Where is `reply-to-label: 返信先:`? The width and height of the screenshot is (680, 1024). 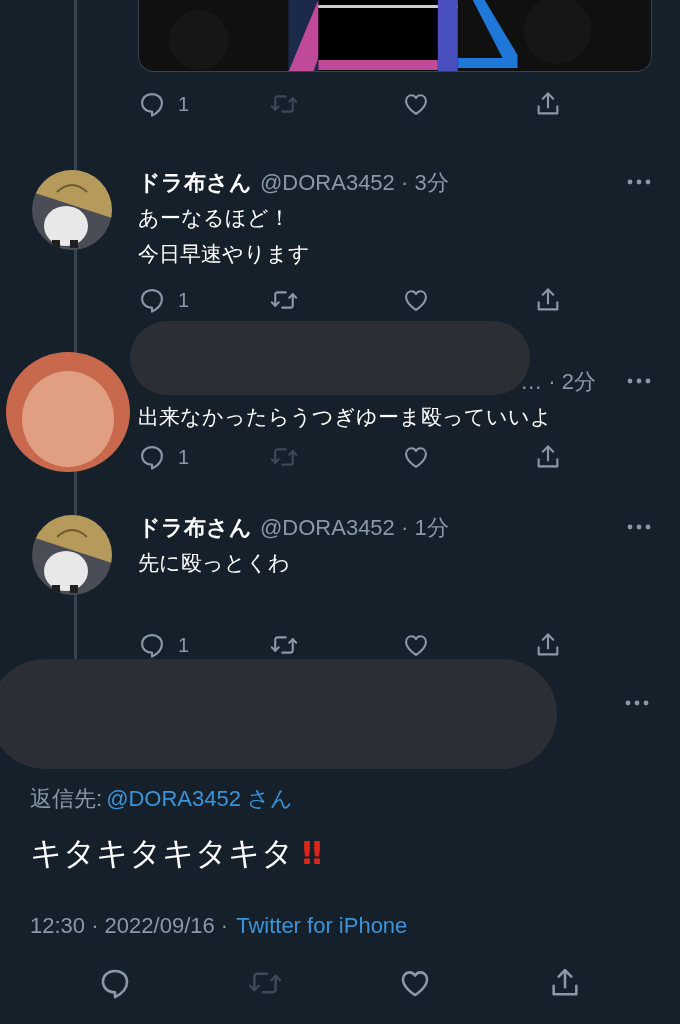
reply-to-label: 返信先: is located at coordinates (66, 798).